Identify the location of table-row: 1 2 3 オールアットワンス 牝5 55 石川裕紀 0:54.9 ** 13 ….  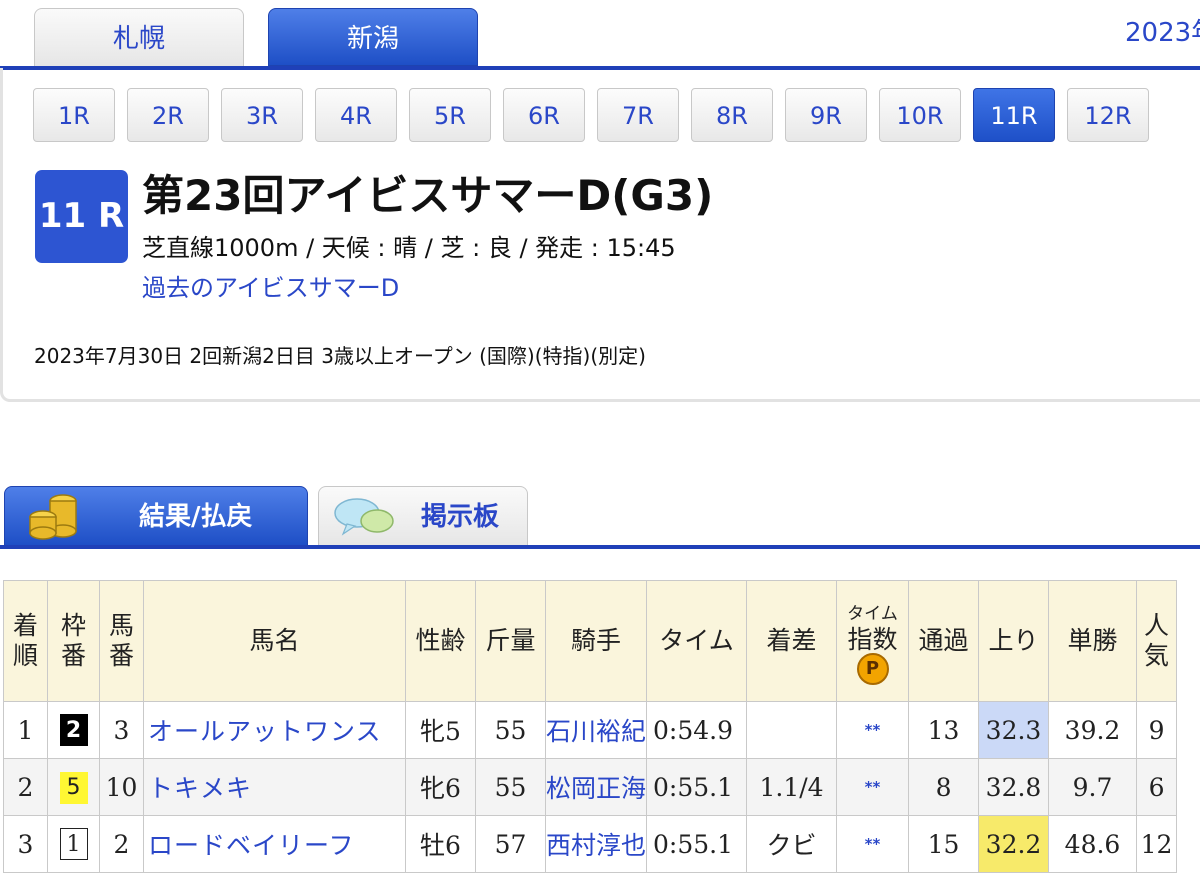
(590, 730).